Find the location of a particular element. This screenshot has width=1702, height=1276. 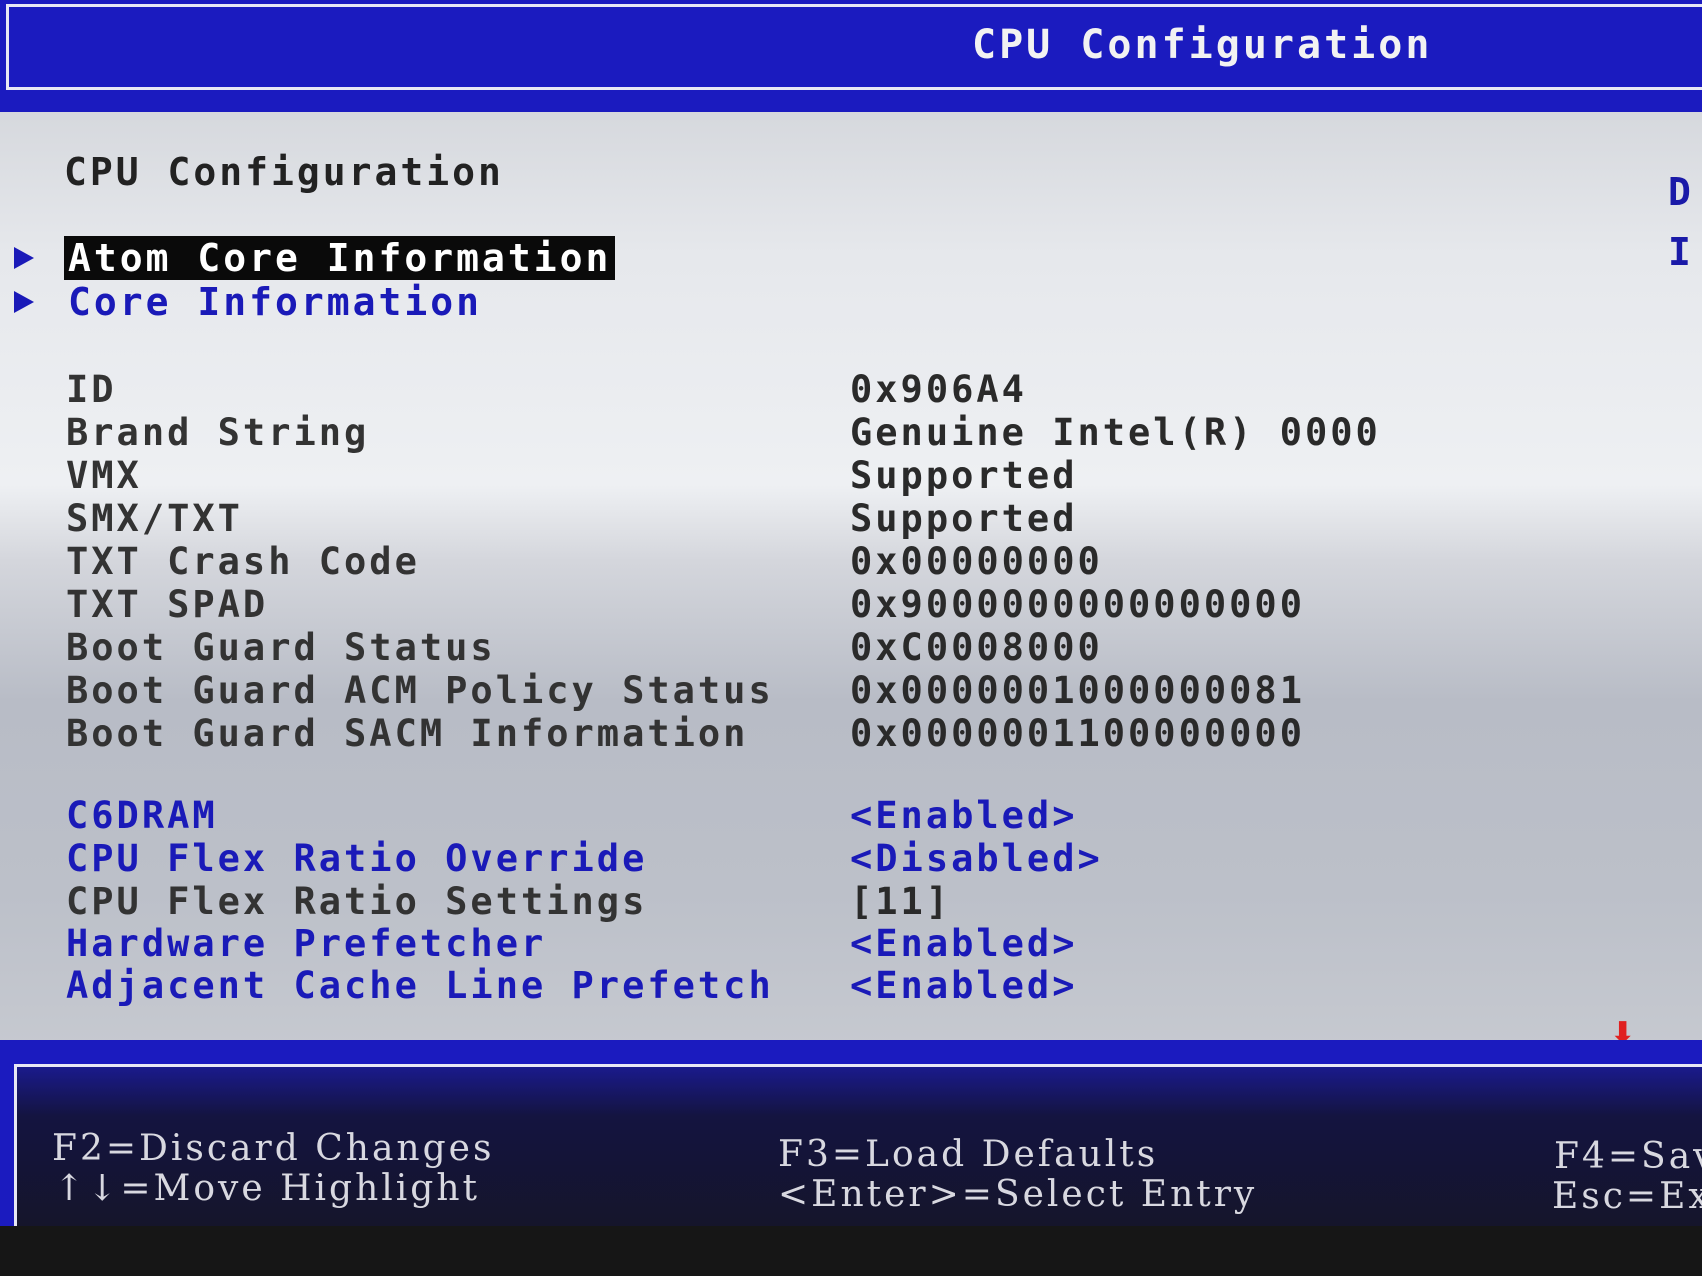

info-label: ID is located at coordinates (91, 389).